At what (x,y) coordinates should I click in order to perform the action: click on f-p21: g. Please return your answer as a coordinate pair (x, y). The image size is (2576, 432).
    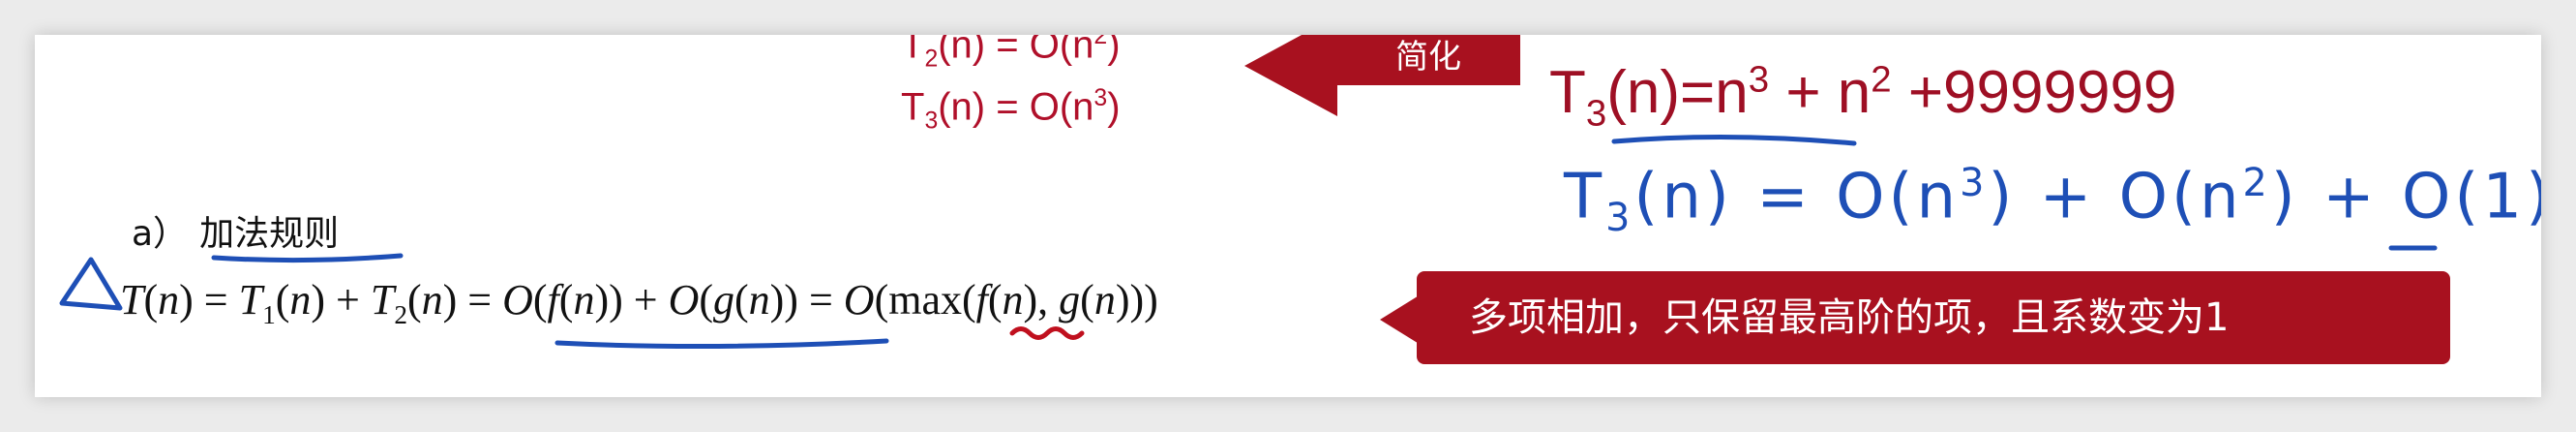
    Looking at the image, I should click on (723, 300).